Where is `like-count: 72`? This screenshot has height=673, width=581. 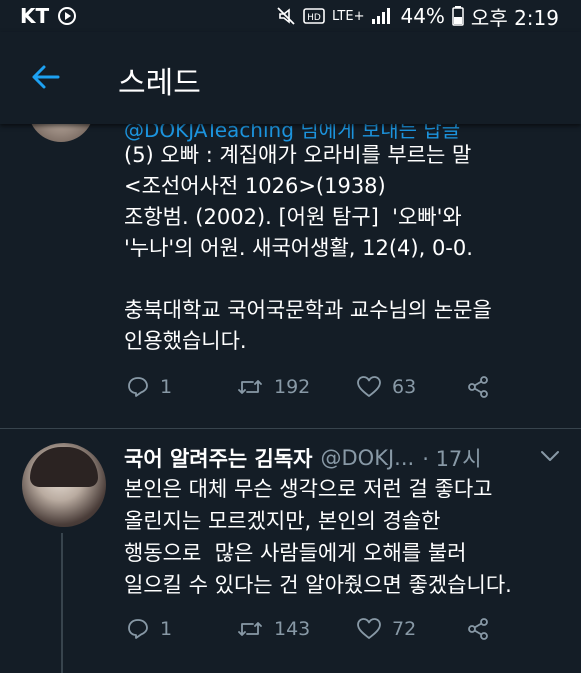 like-count: 72 is located at coordinates (404, 629).